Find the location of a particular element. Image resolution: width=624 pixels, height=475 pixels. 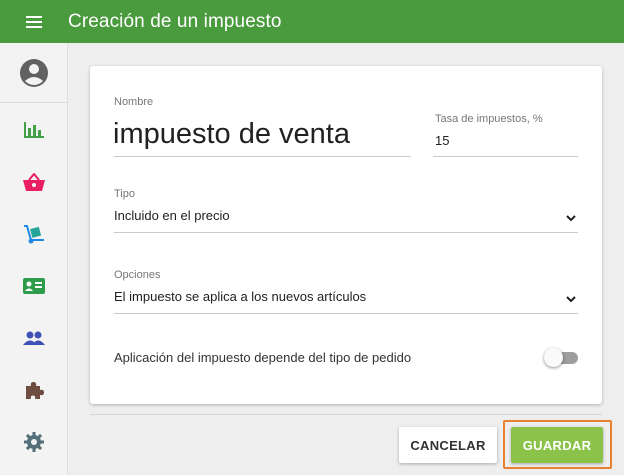

menu-button is located at coordinates (34, 21).